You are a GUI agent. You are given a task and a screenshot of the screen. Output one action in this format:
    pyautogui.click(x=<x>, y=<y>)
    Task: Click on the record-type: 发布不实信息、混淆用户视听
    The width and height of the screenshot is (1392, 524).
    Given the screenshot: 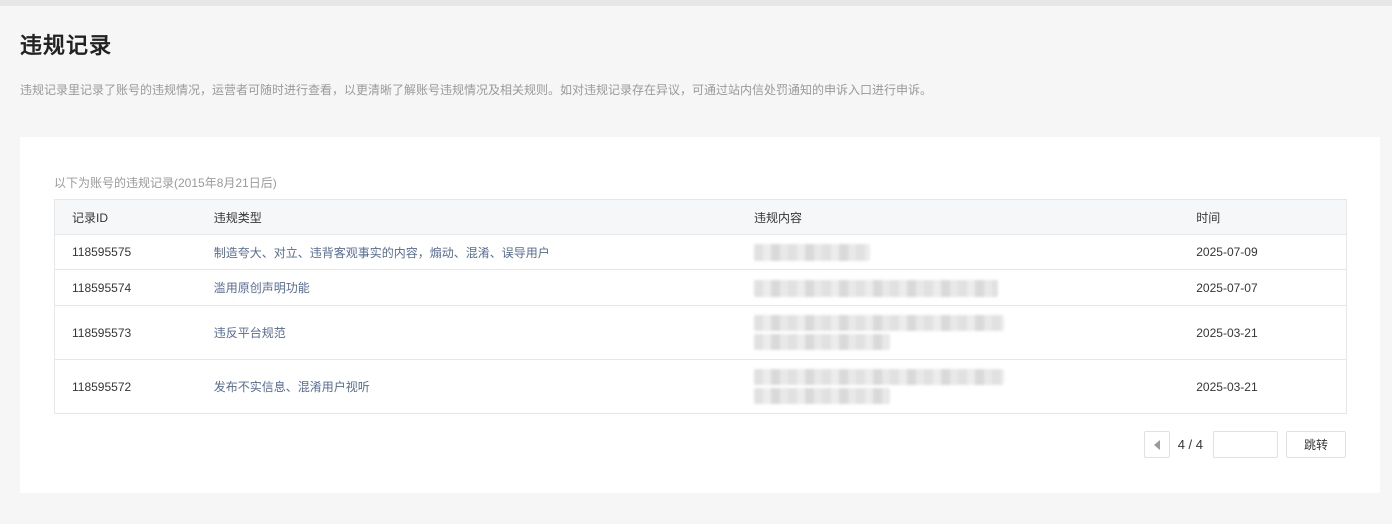 What is the action you would take?
    pyautogui.click(x=291, y=387)
    